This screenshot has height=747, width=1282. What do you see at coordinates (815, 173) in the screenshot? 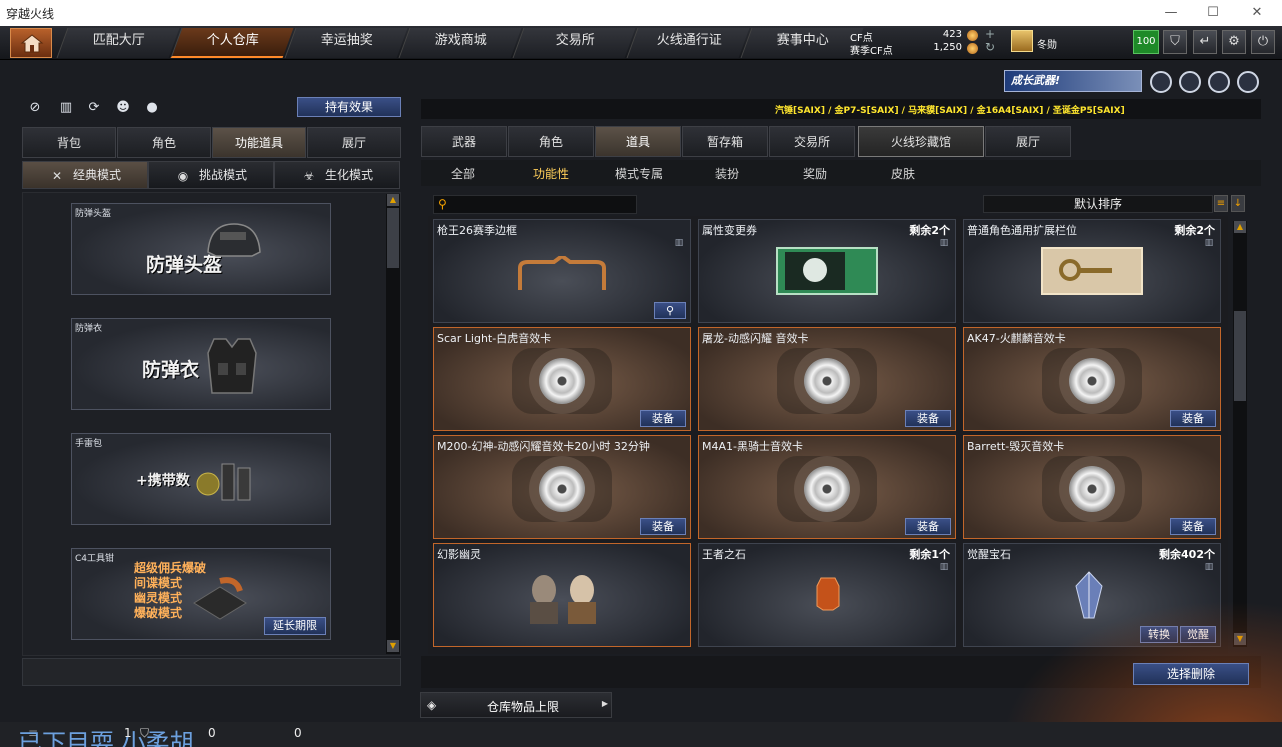
I see `subtab-rewards: 奖励` at bounding box center [815, 173].